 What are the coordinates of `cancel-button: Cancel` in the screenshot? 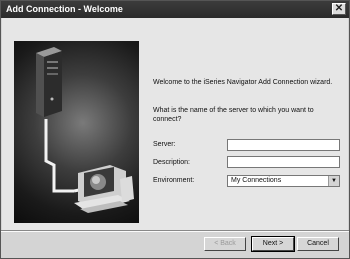 It's located at (318, 244).